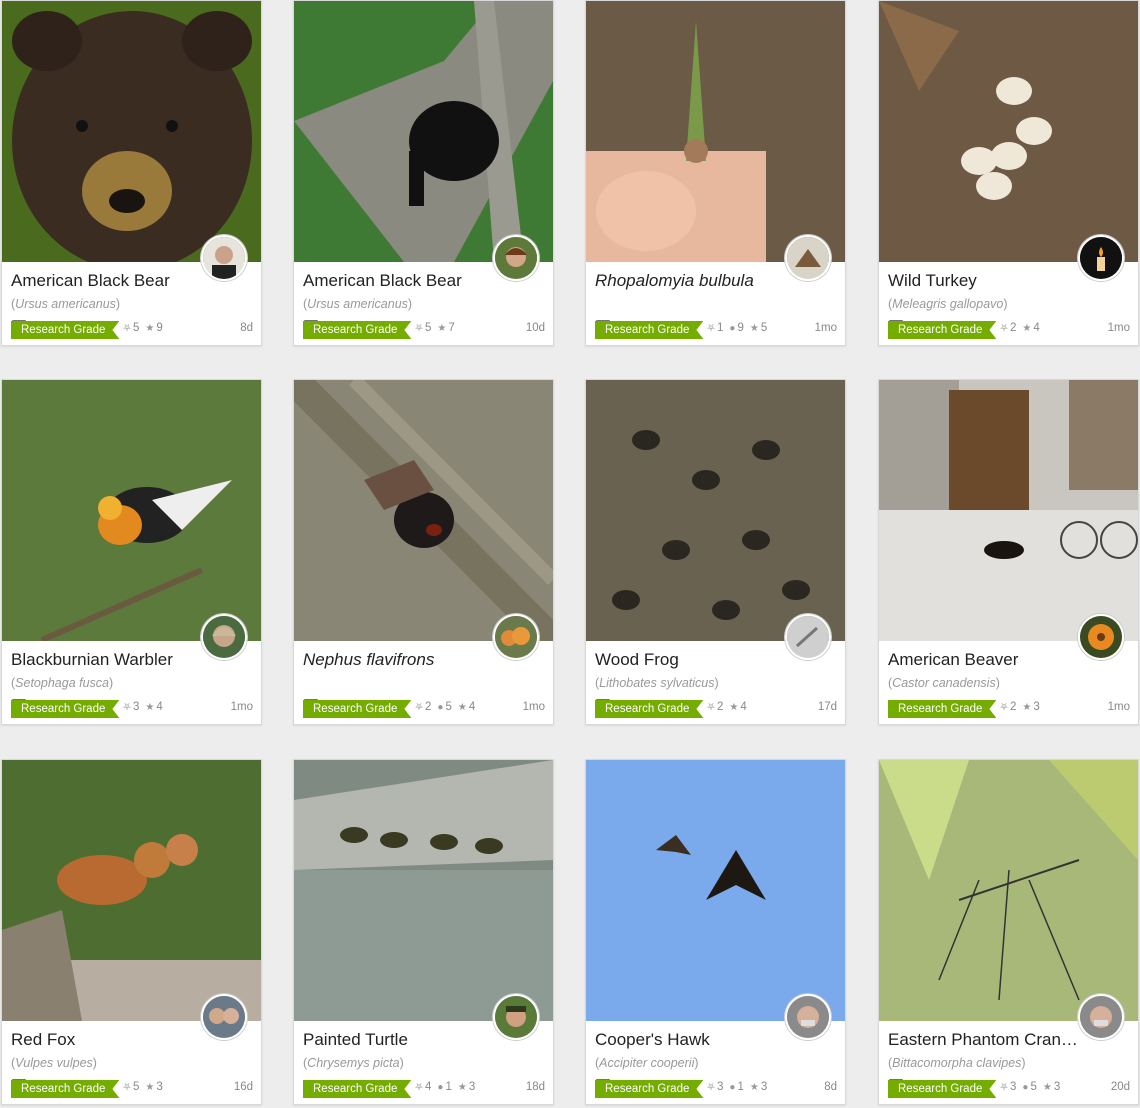 The image size is (1140, 1108). What do you see at coordinates (736, 328) in the screenshot?
I see `comments-stat: ● 9` at bounding box center [736, 328].